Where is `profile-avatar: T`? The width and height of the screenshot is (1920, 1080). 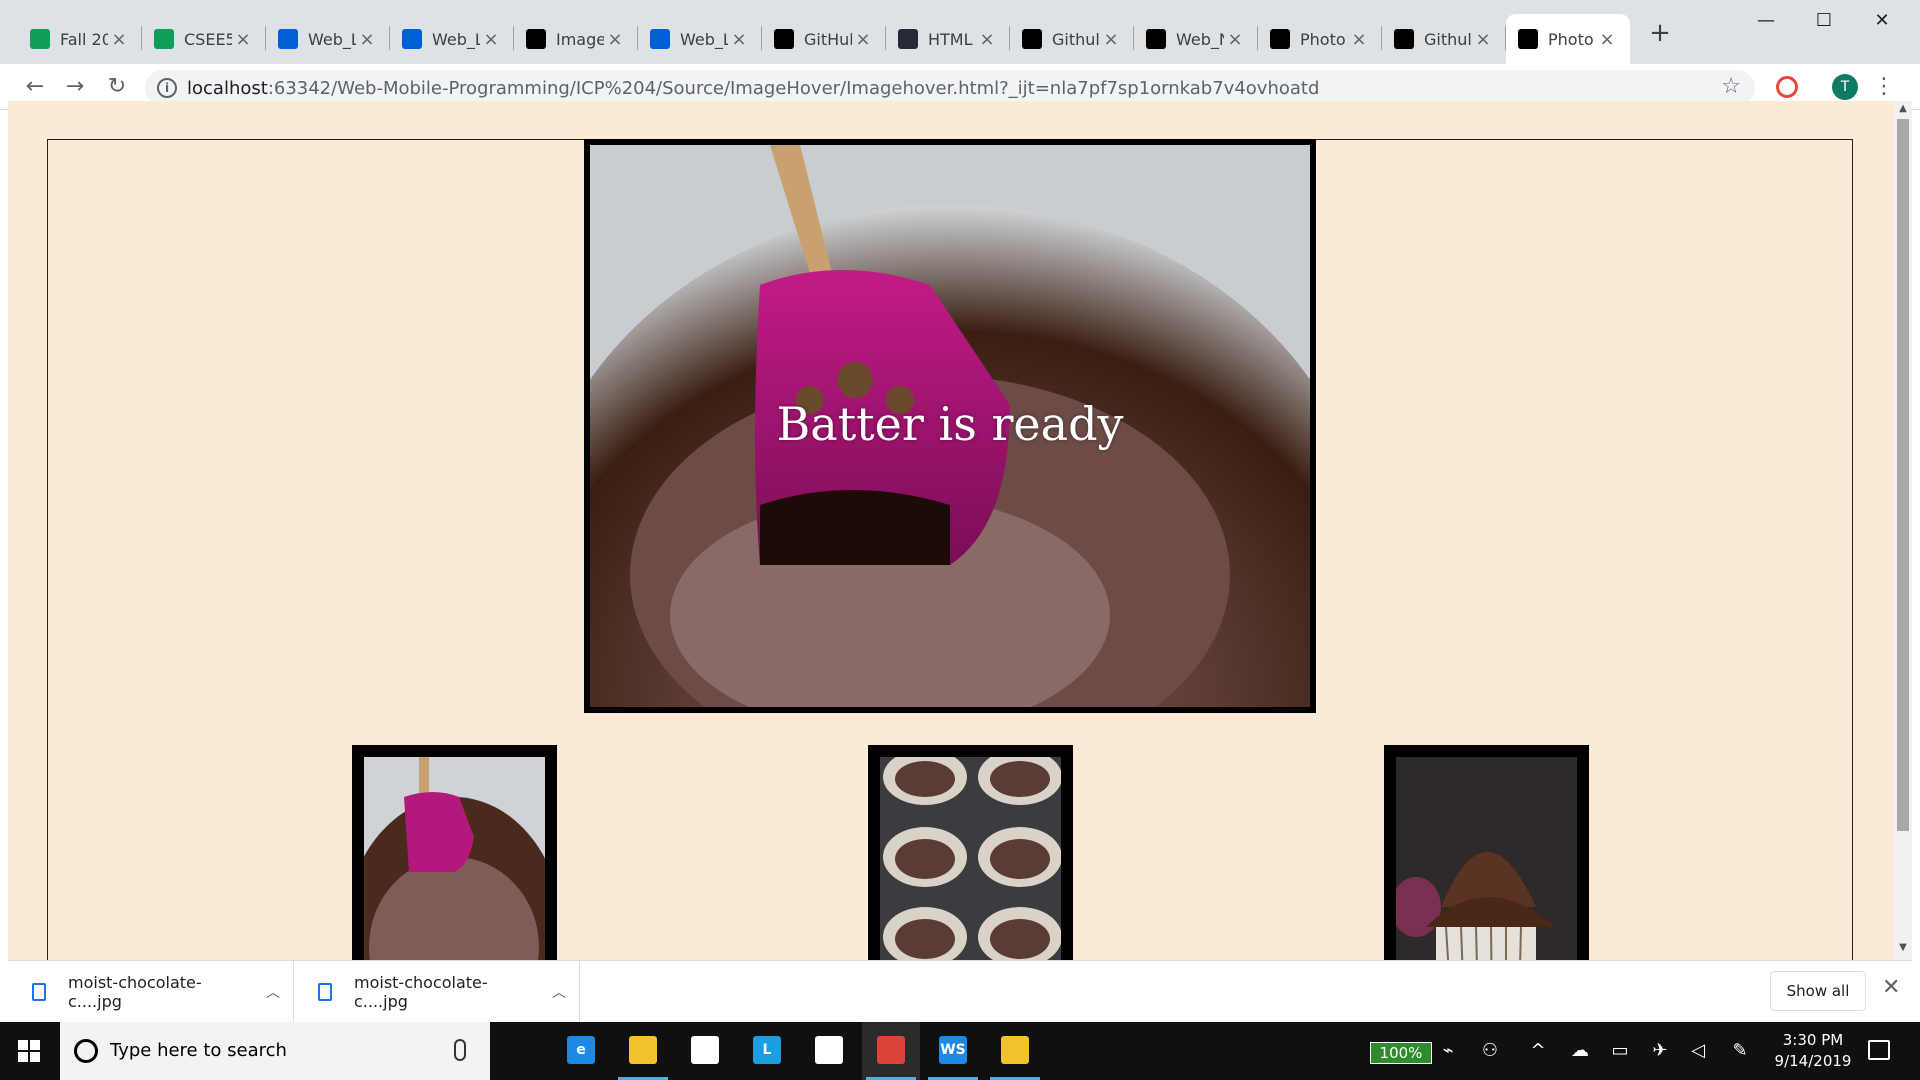 profile-avatar: T is located at coordinates (1845, 87).